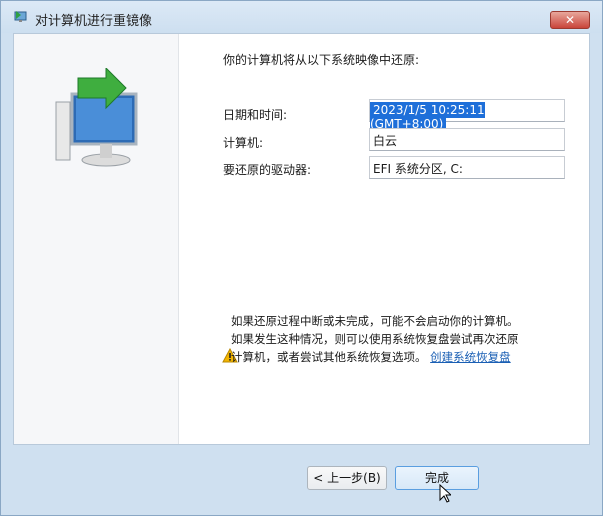 Image resolution: width=603 pixels, height=516 pixels. What do you see at coordinates (467, 167) in the screenshot?
I see `drives-field: EFI 系统分区, C:` at bounding box center [467, 167].